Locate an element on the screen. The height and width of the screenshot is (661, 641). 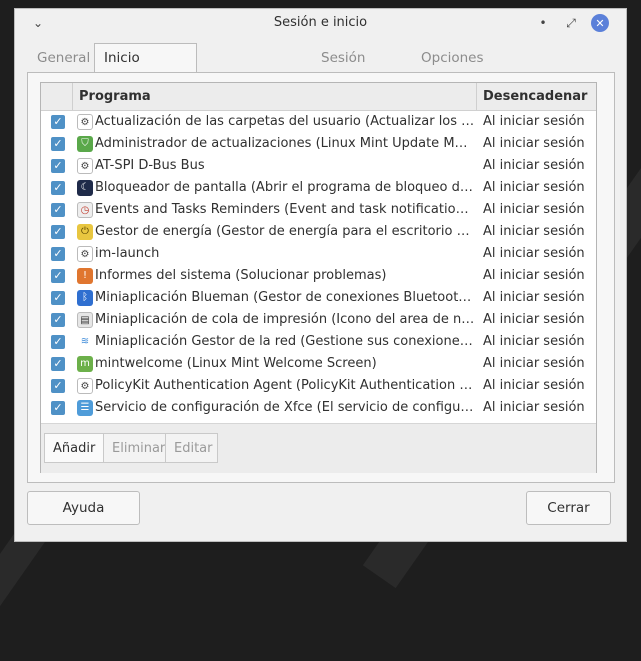
moon-icon: ☾ is located at coordinates (85, 188).